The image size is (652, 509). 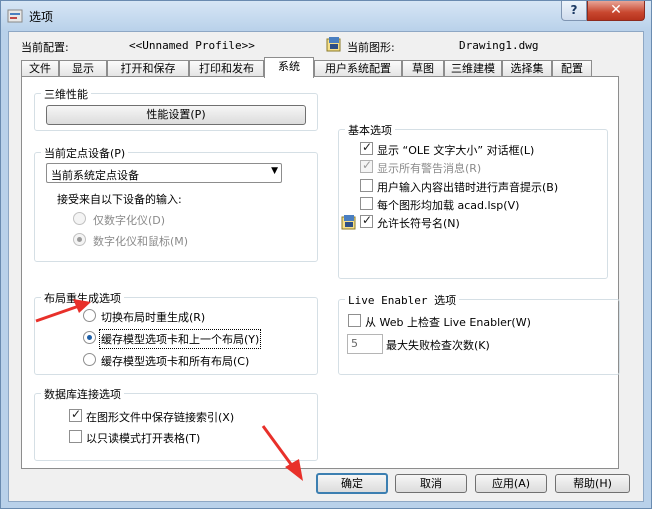 I want to click on cancel-button: 取消, so click(x=431, y=483).